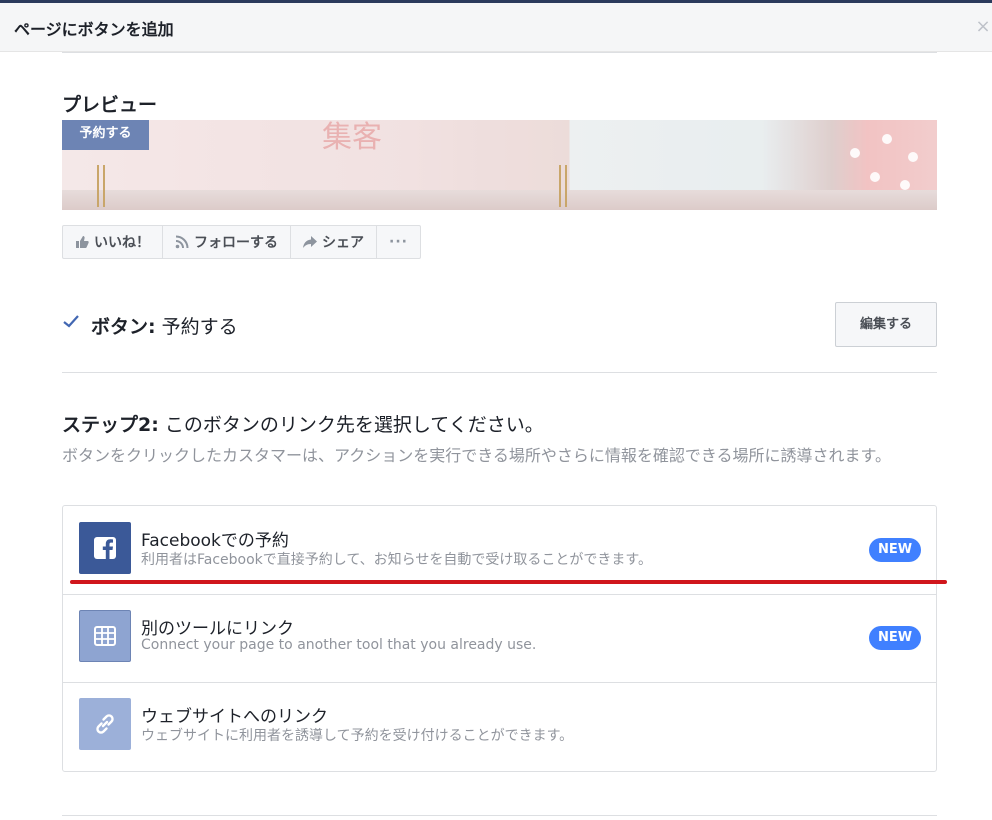 The width and height of the screenshot is (992, 820). What do you see at coordinates (886, 324) in the screenshot?
I see `edit-button: 編集する` at bounding box center [886, 324].